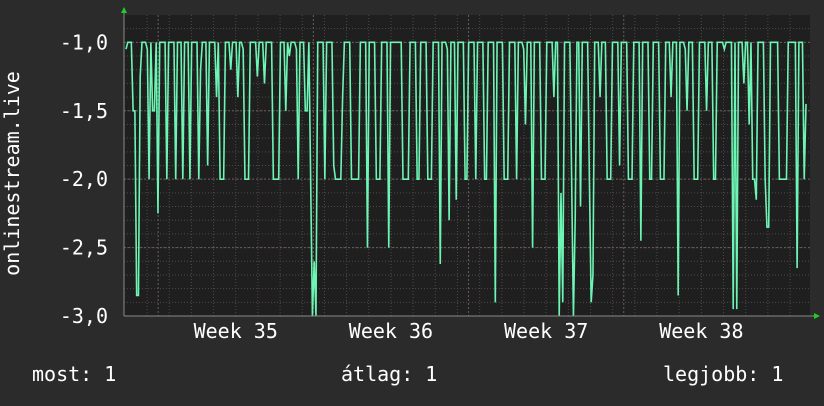  I want to click on x-tick-label: Week 37, so click(546, 331).